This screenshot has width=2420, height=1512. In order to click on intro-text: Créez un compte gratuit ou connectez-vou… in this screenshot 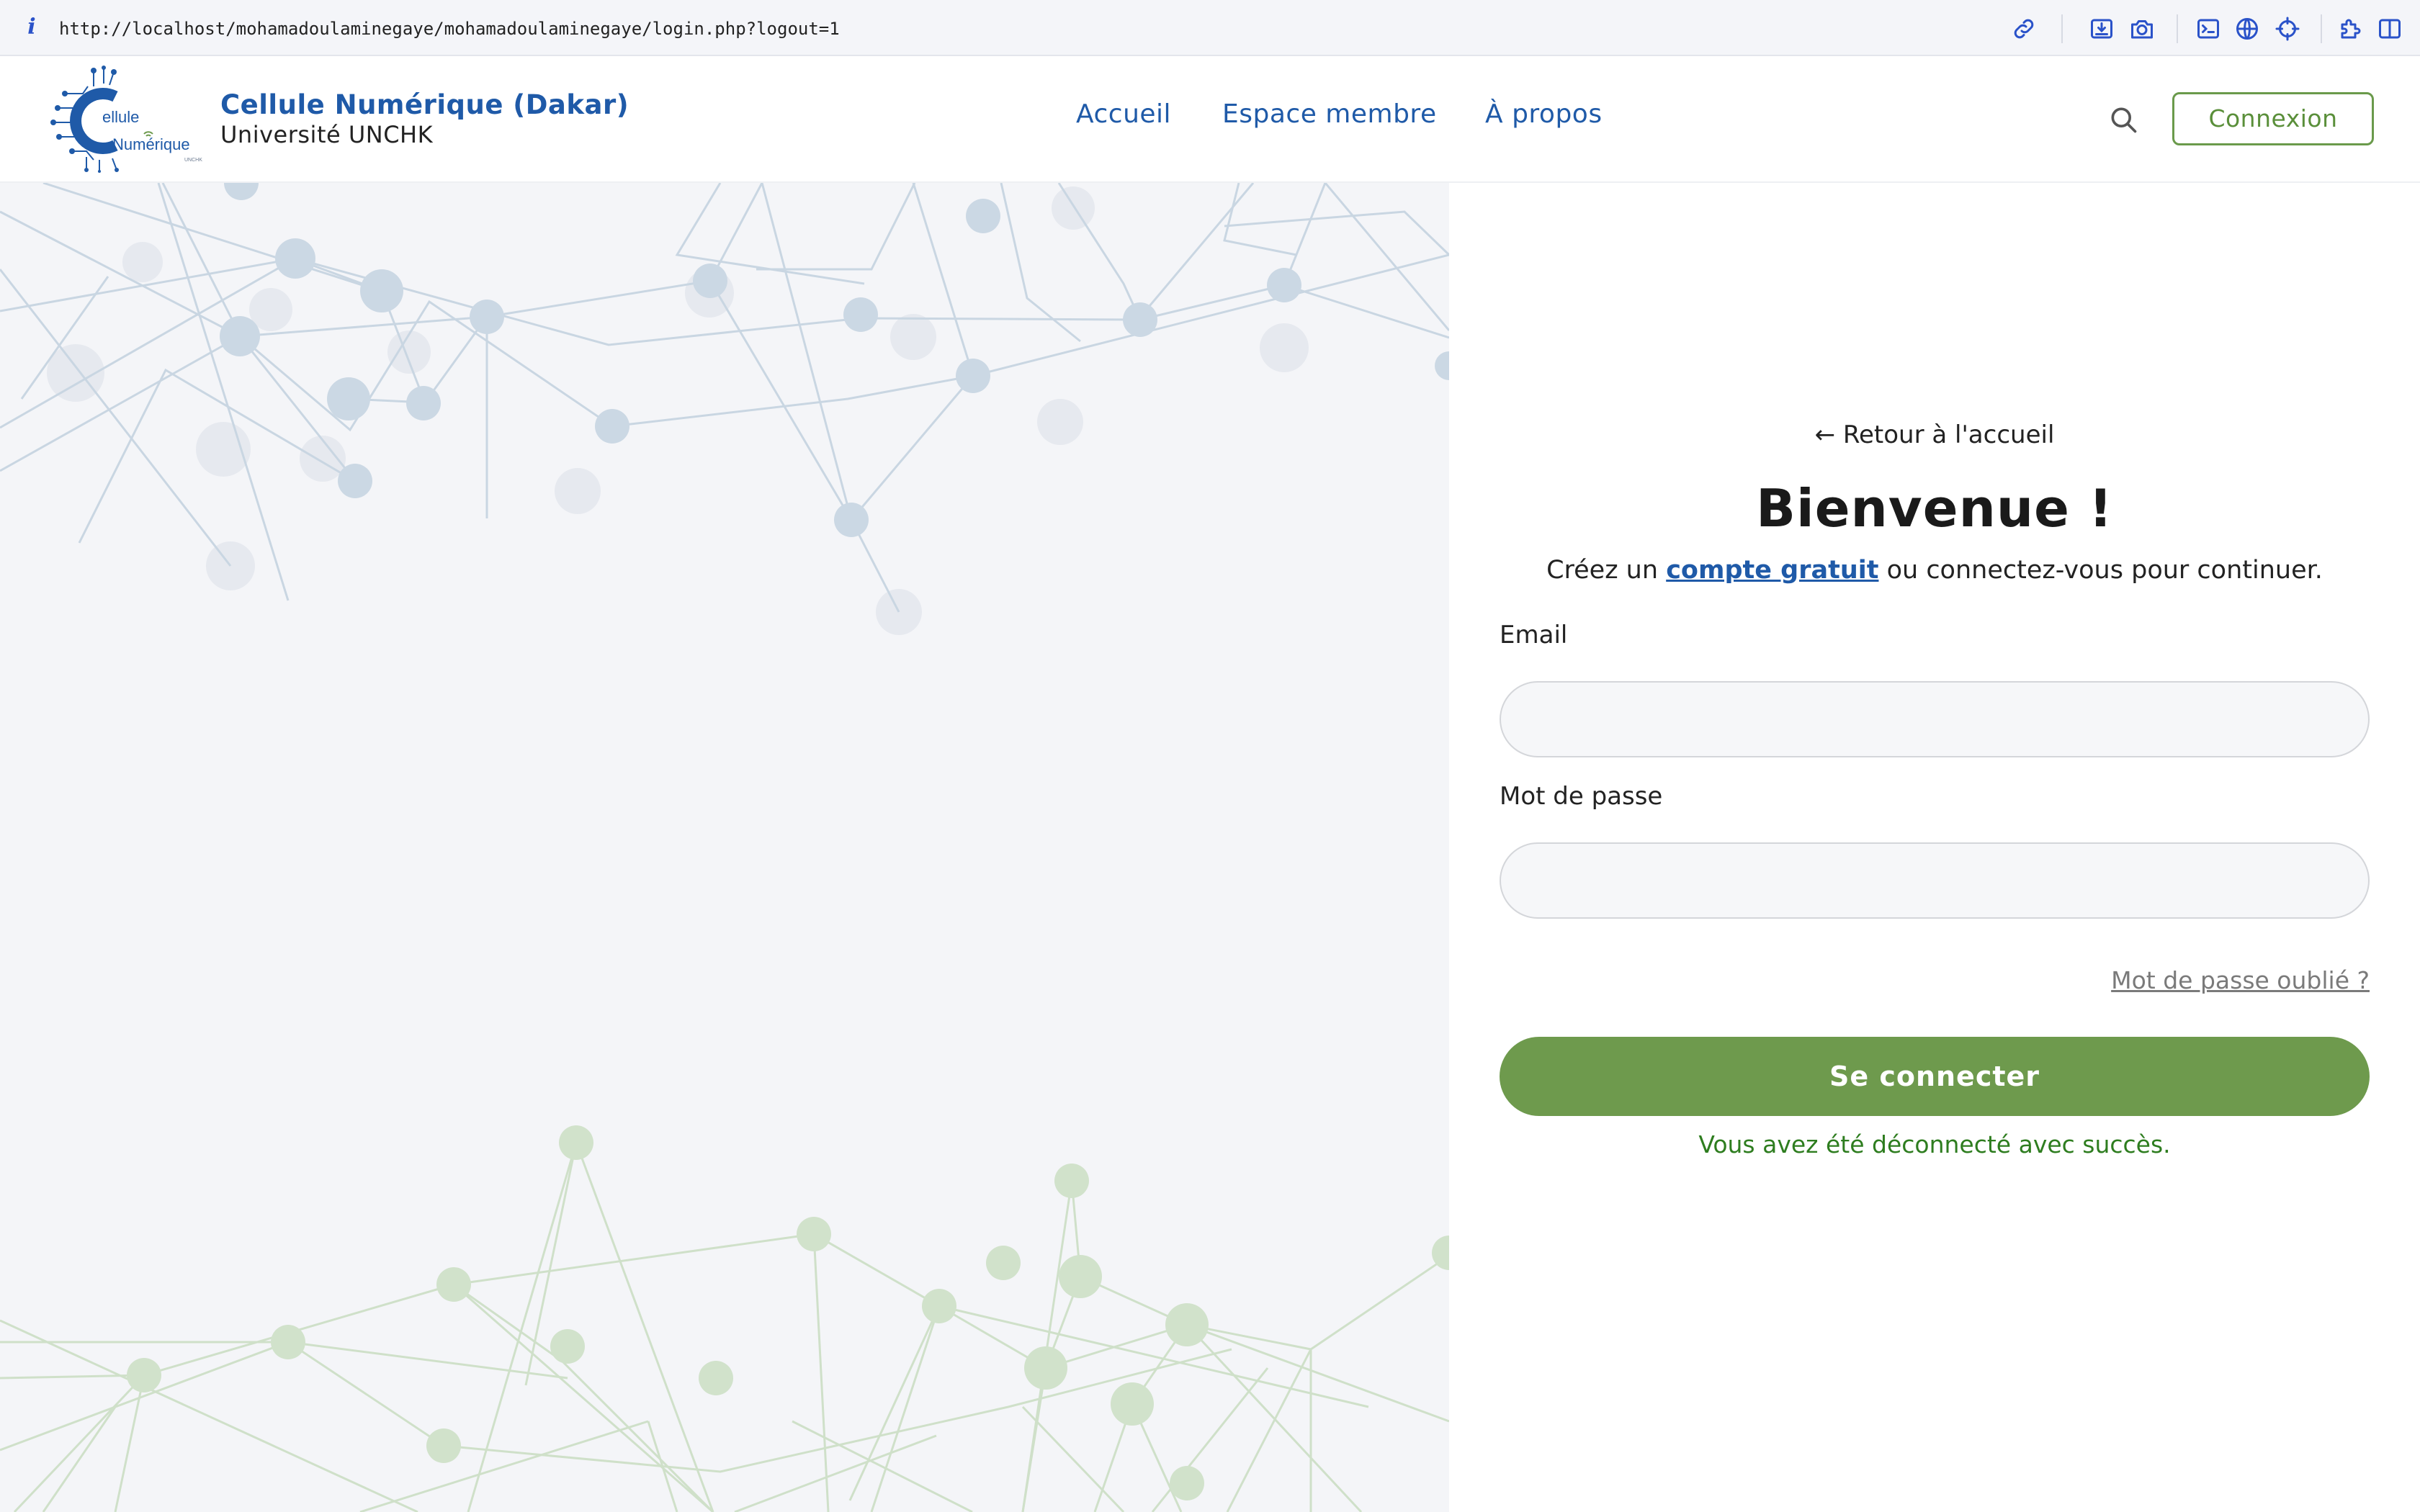, I will do `click(1935, 570)`.